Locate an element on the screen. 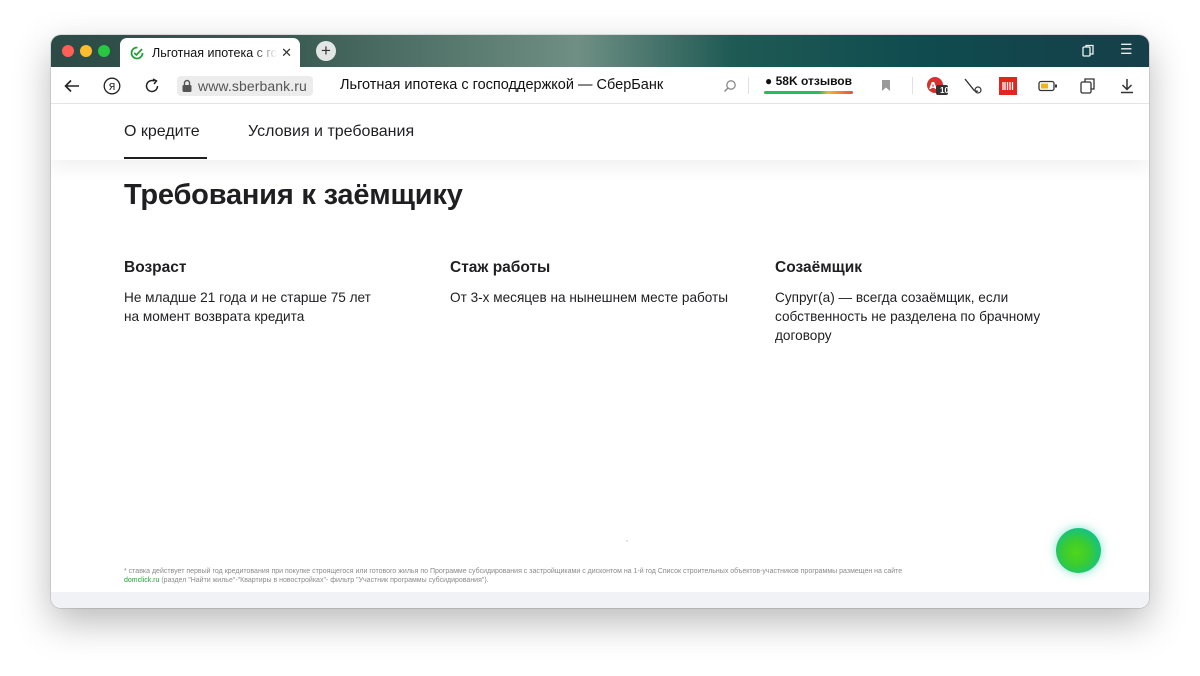 The image size is (1200, 676). reviews-label: 58K отзывов is located at coordinates (813, 81).